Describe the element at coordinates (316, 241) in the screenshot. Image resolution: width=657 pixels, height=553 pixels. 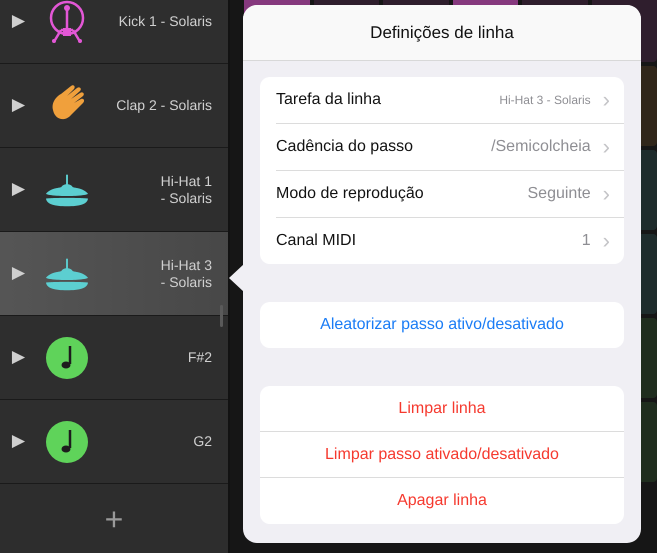
I see `setting-label: Canal MIDI` at that location.